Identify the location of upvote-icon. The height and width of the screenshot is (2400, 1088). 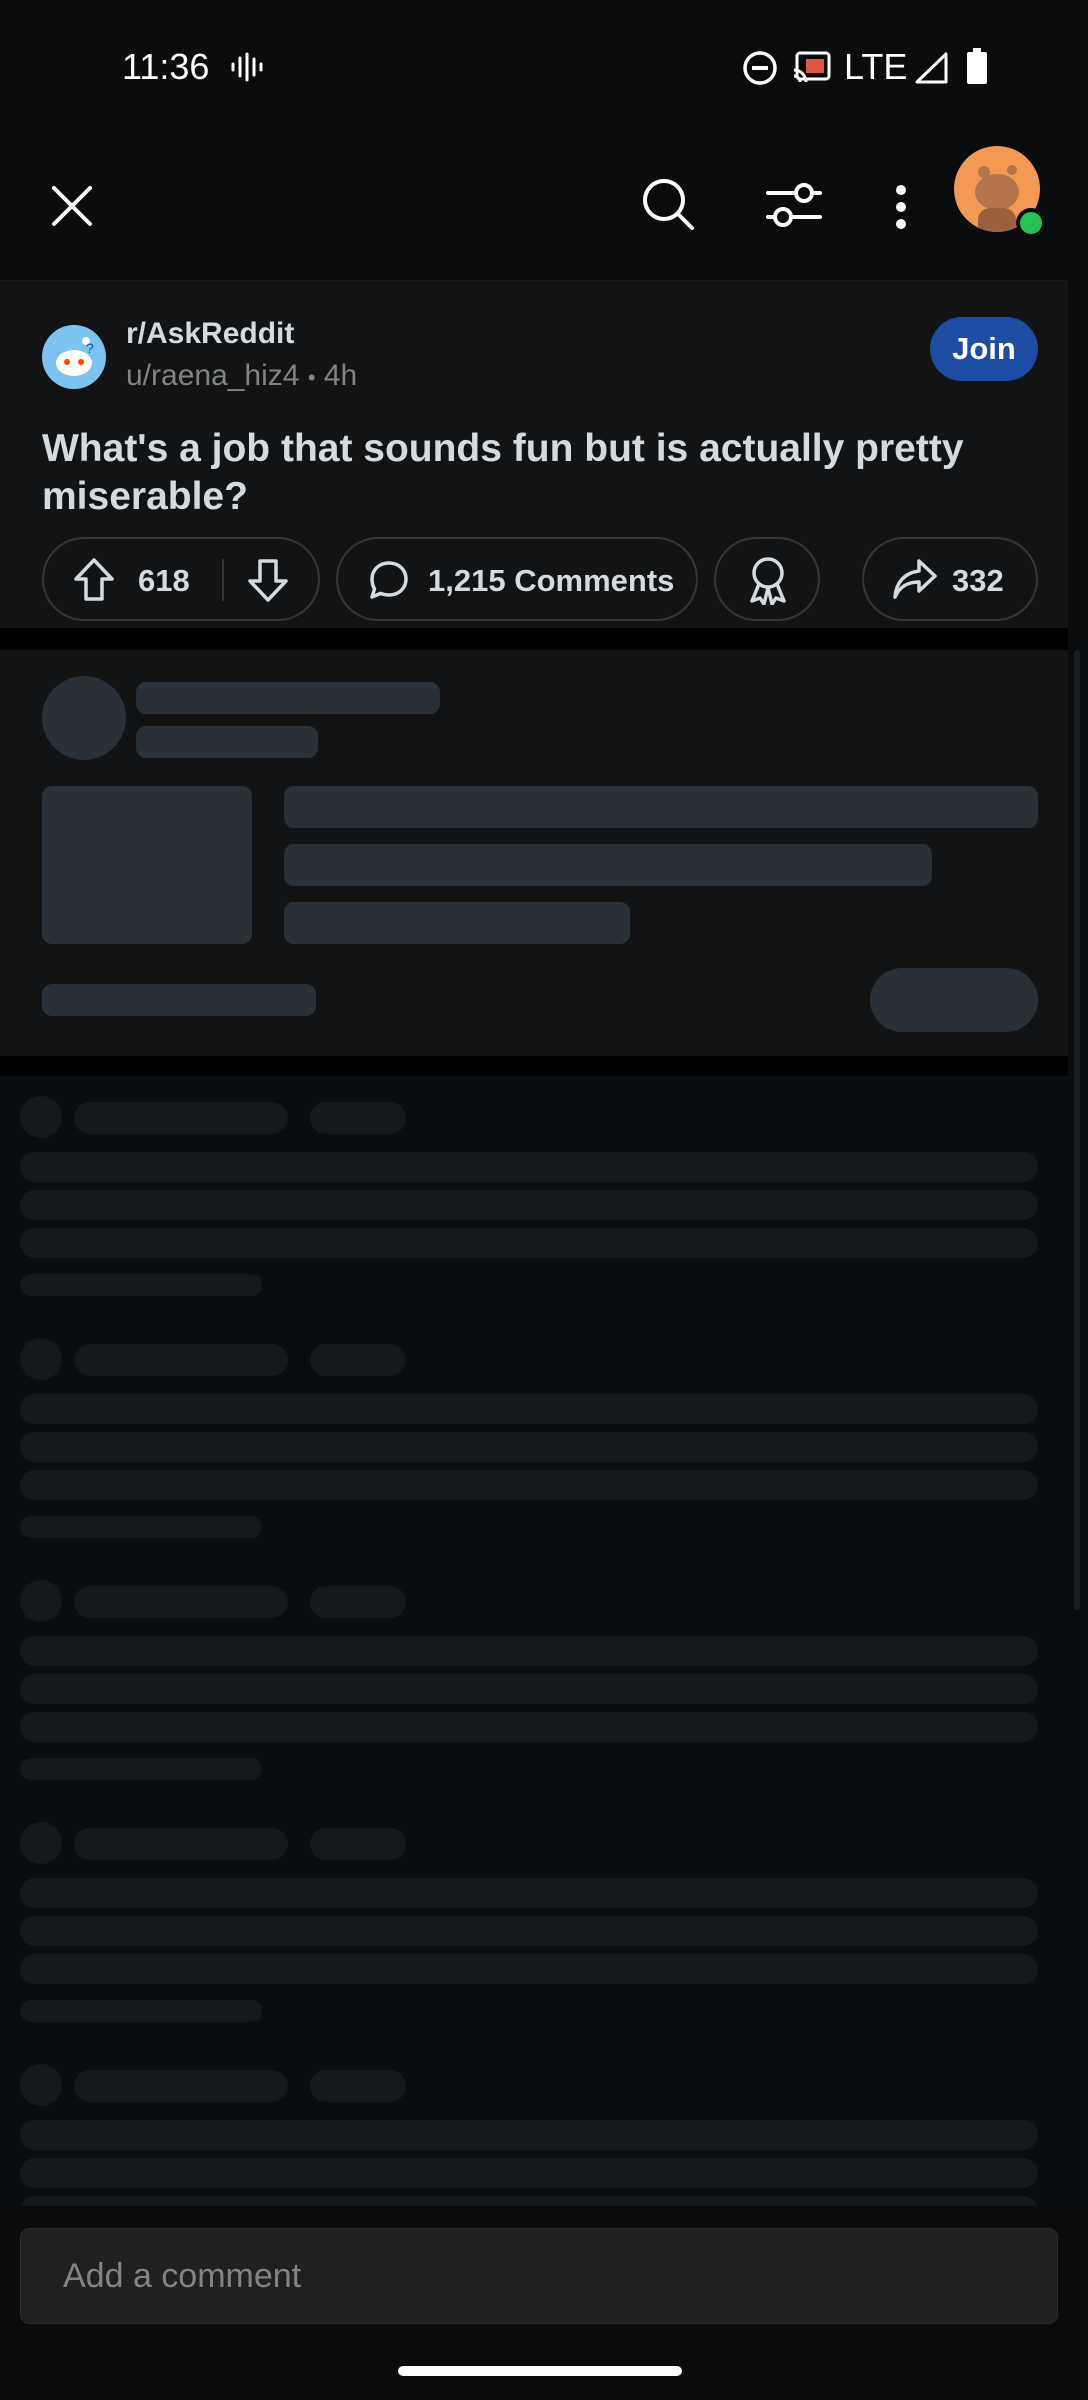
(94, 580).